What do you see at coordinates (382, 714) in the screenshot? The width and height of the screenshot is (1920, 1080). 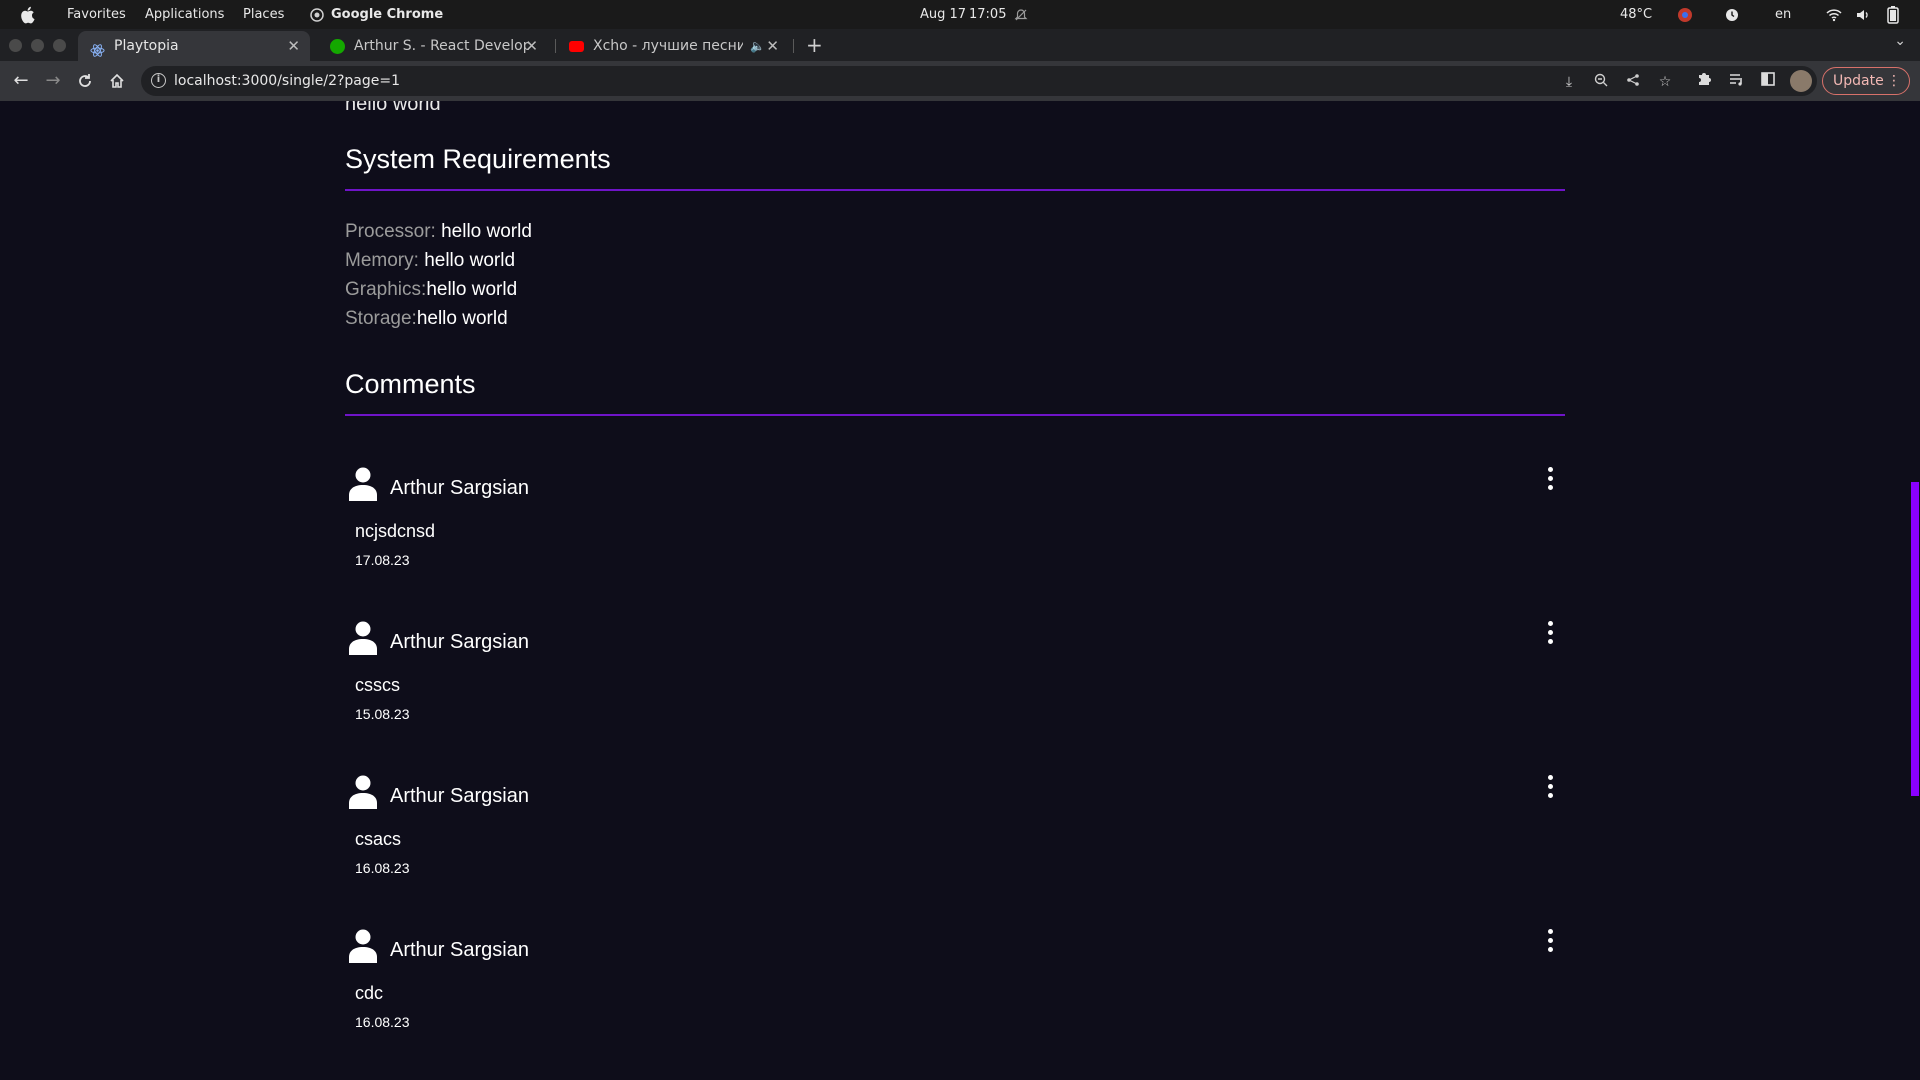 I see `comment-date: 15.08.23` at bounding box center [382, 714].